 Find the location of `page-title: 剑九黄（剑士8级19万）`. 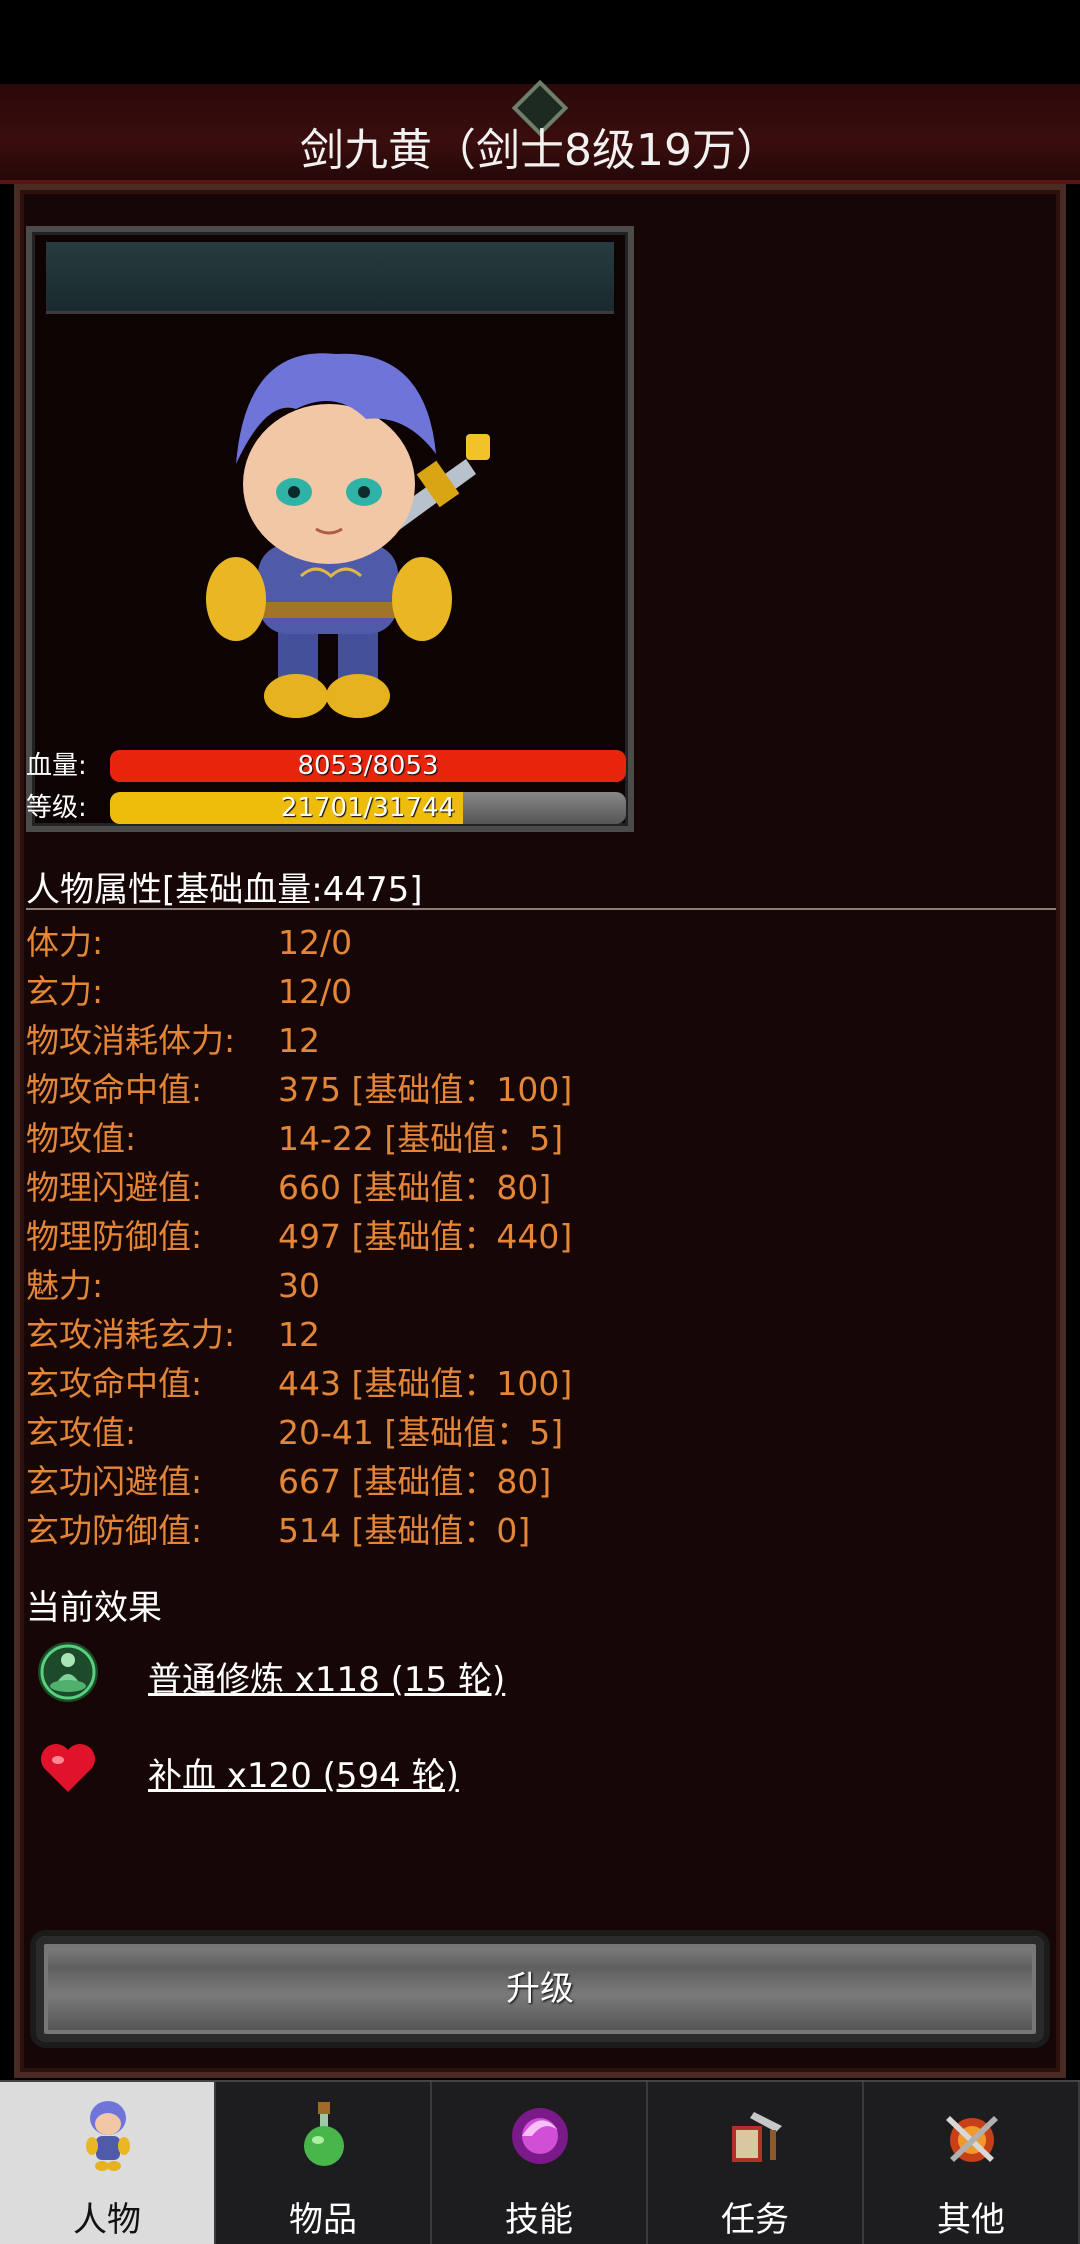

page-title: 剑九黄（剑士8级19万） is located at coordinates (540, 150).